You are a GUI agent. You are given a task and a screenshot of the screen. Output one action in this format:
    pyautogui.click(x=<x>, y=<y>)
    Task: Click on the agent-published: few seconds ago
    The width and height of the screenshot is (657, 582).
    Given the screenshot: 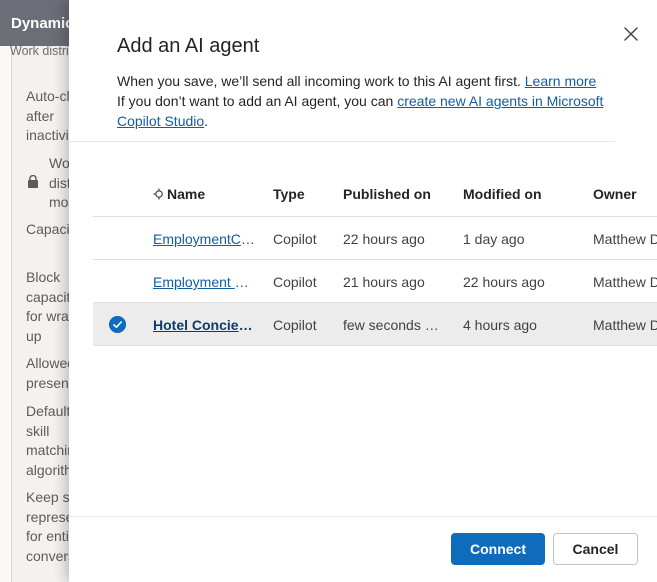 What is the action you would take?
    pyautogui.click(x=391, y=325)
    